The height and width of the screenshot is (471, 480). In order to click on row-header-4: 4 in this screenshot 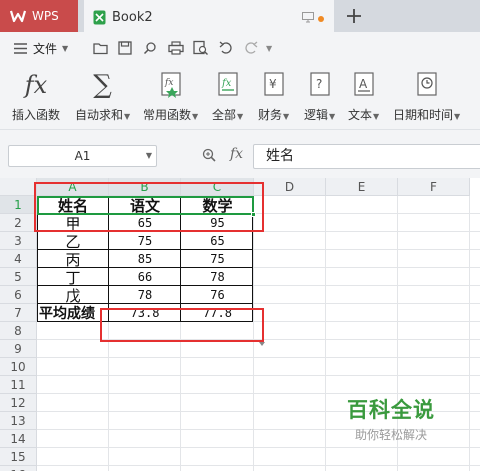, I will do `click(18, 259)`.